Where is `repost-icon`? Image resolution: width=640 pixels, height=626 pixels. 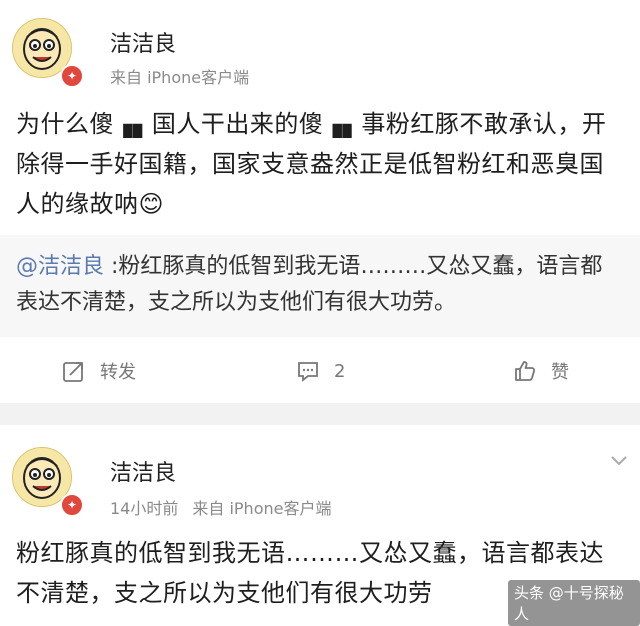
repost-icon is located at coordinates (73, 372).